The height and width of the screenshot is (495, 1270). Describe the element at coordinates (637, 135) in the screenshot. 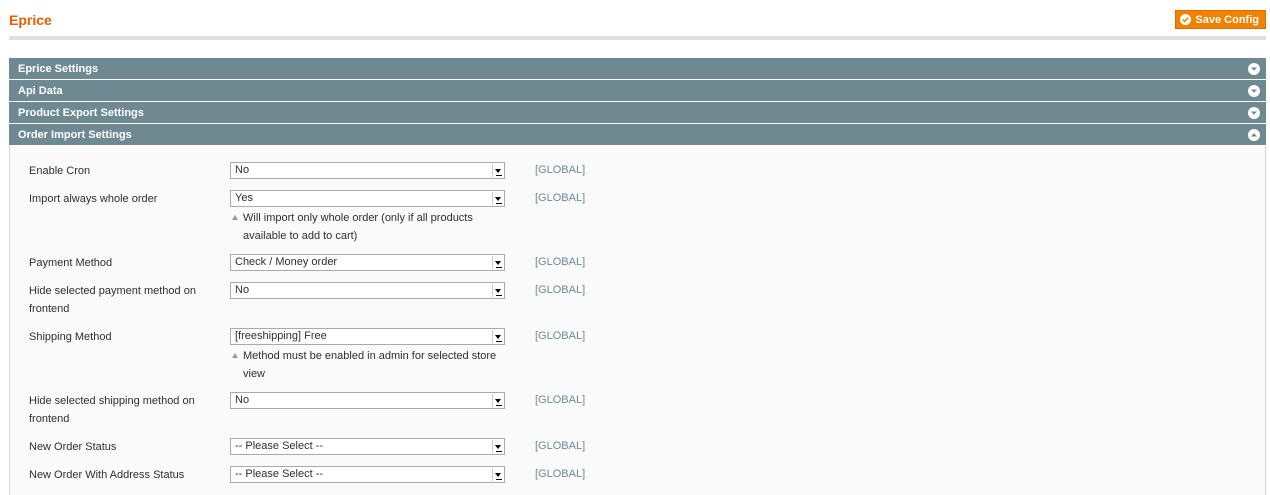

I see `section-order-import-settings: Order Import Settings` at that location.